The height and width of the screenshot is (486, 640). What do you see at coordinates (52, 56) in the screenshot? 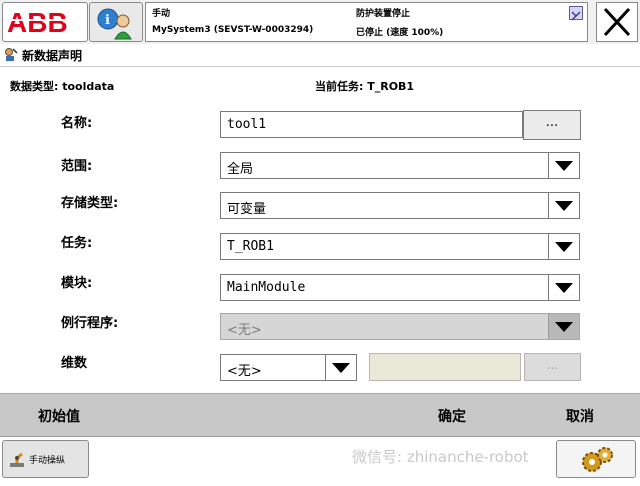
I see `page-title: 新数据声明` at bounding box center [52, 56].